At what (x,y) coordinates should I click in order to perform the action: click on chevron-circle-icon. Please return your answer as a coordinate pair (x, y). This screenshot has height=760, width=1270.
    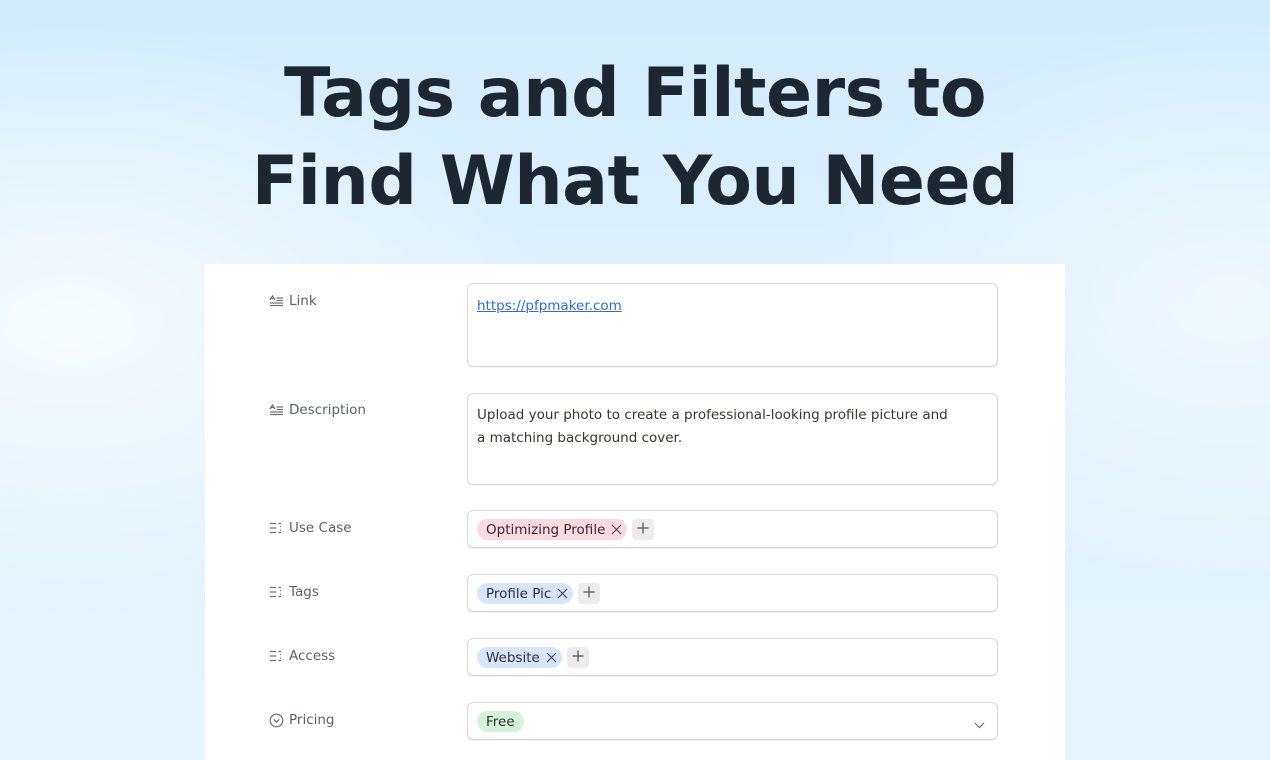
    Looking at the image, I should click on (276, 720).